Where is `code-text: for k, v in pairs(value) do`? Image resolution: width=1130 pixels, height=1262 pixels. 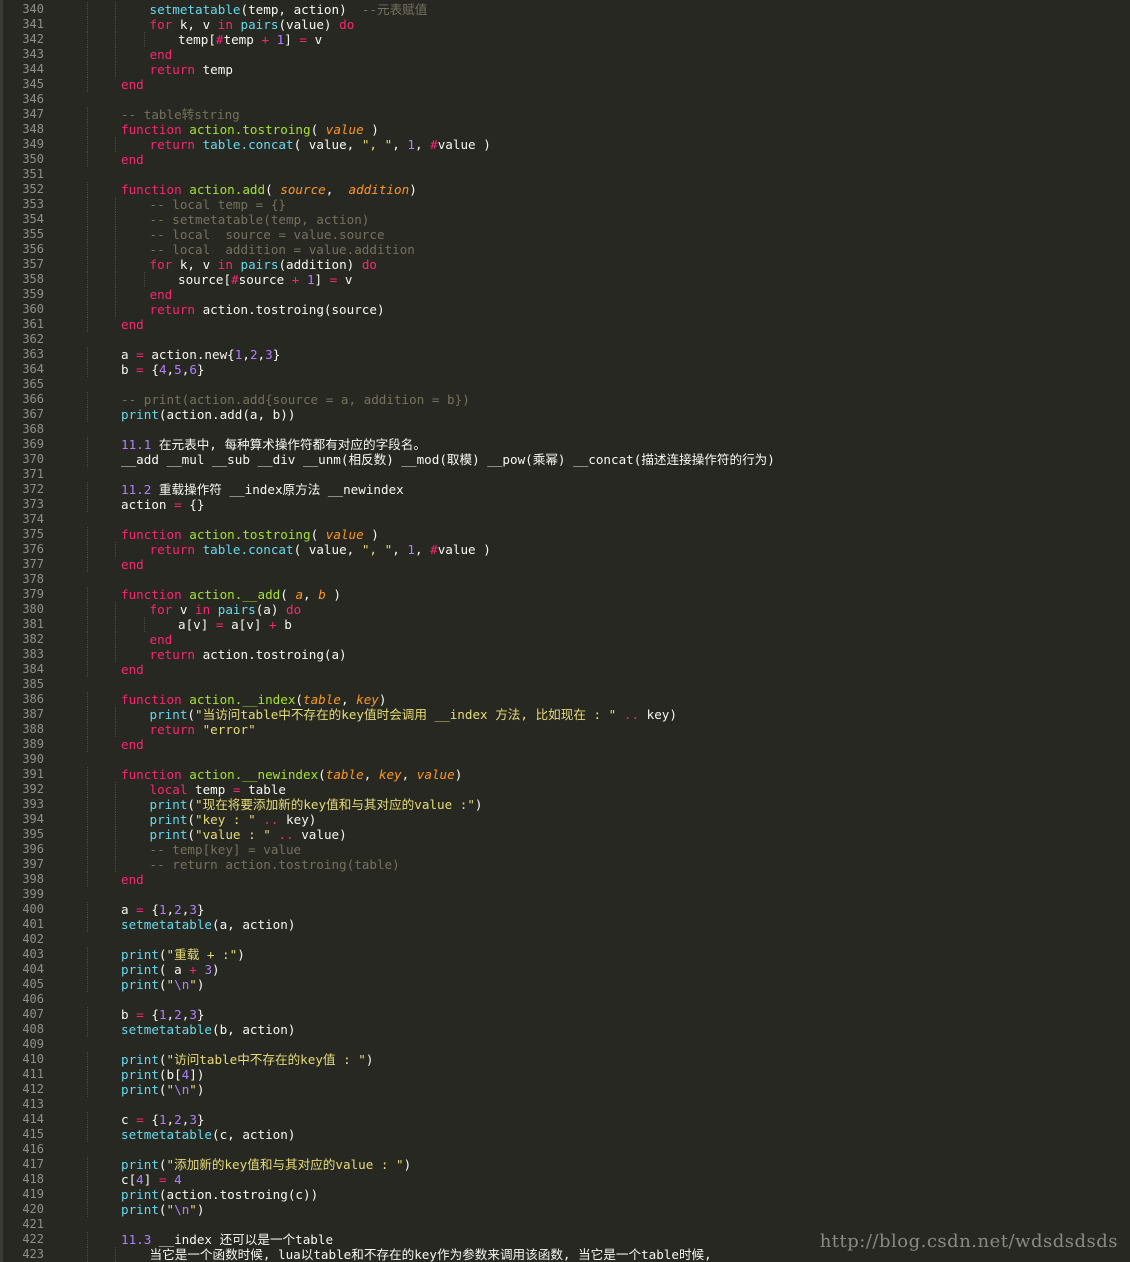
code-text: for k, v in pairs(value) do is located at coordinates (252, 24).